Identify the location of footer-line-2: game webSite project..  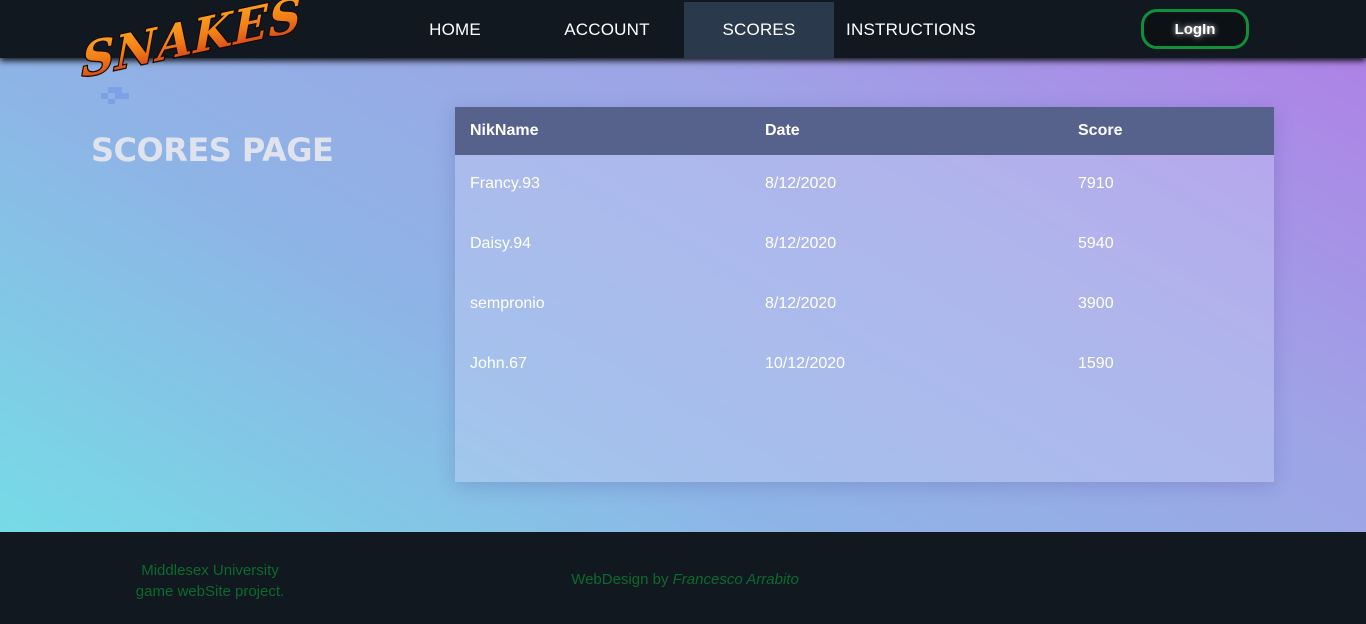
(210, 591).